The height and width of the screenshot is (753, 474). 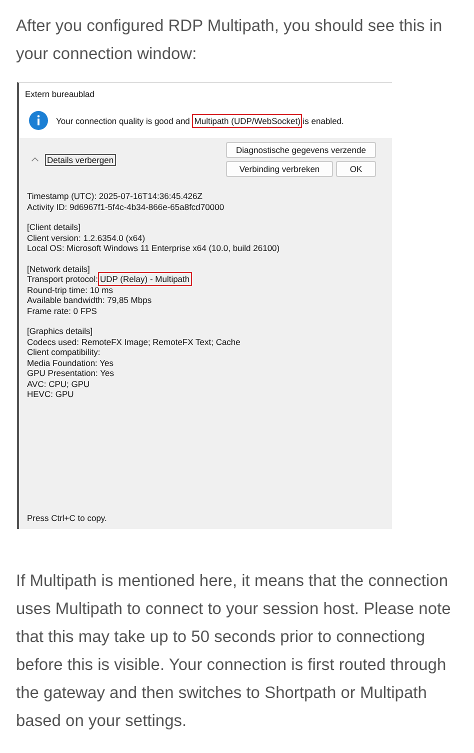 I want to click on copy-hint: Press Ctrl+C to copy., so click(x=67, y=518).